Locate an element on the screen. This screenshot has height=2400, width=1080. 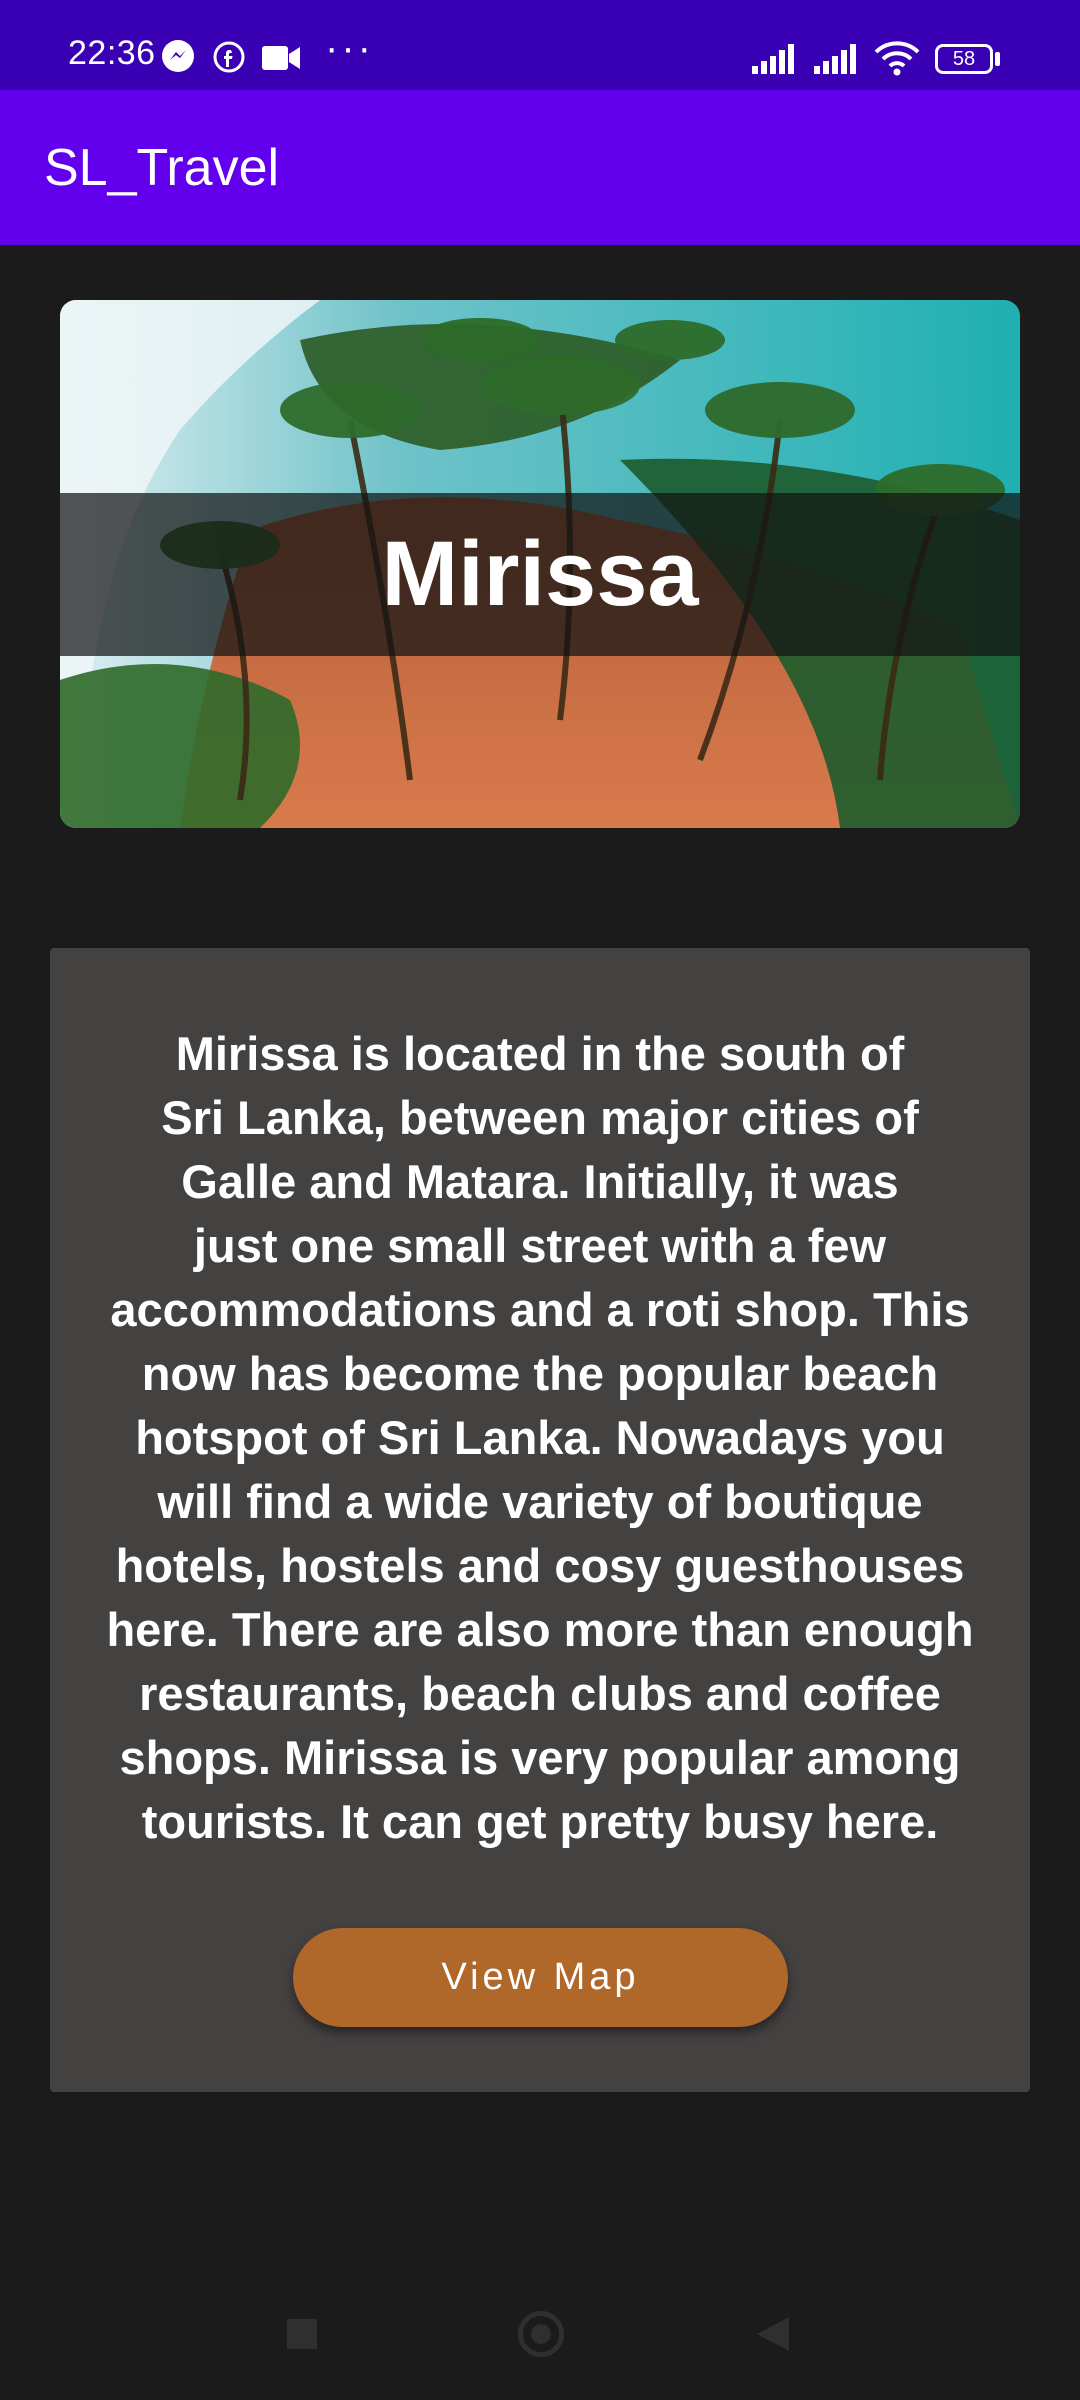
video-camera-icon is located at coordinates (281, 60).